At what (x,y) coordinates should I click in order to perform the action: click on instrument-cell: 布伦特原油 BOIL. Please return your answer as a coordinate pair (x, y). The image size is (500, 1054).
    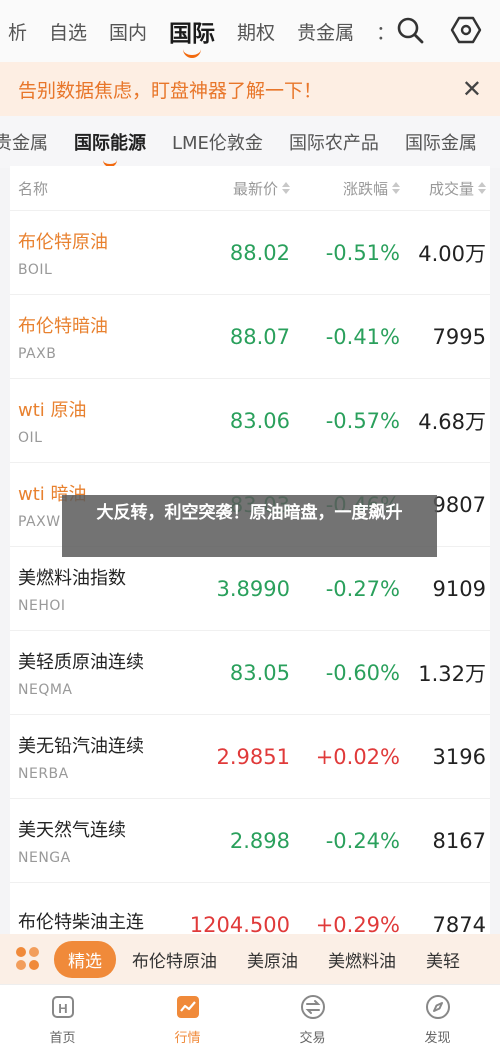
    Looking at the image, I should click on (95, 253).